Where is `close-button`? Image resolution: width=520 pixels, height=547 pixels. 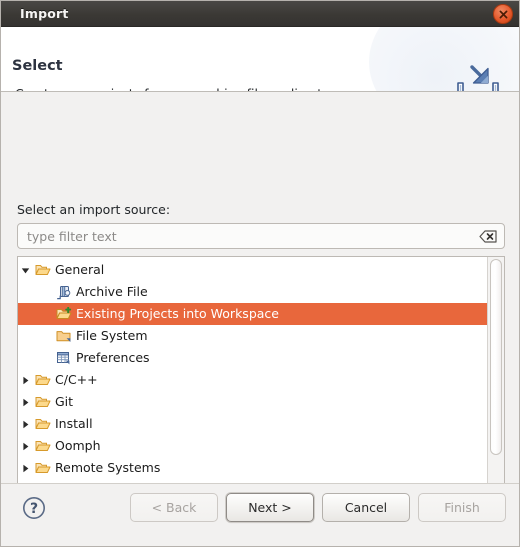
close-button is located at coordinates (503, 14).